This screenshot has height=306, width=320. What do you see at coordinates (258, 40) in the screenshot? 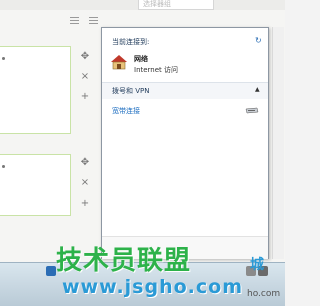
I see `refresh-icon: ↻` at bounding box center [258, 40].